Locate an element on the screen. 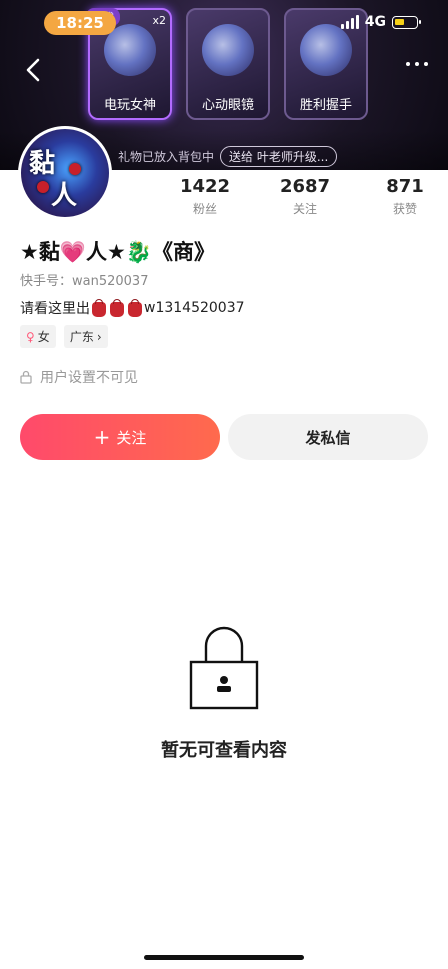 Image resolution: width=448 pixels, height=969 pixels. message-button: 发私信 is located at coordinates (328, 437).